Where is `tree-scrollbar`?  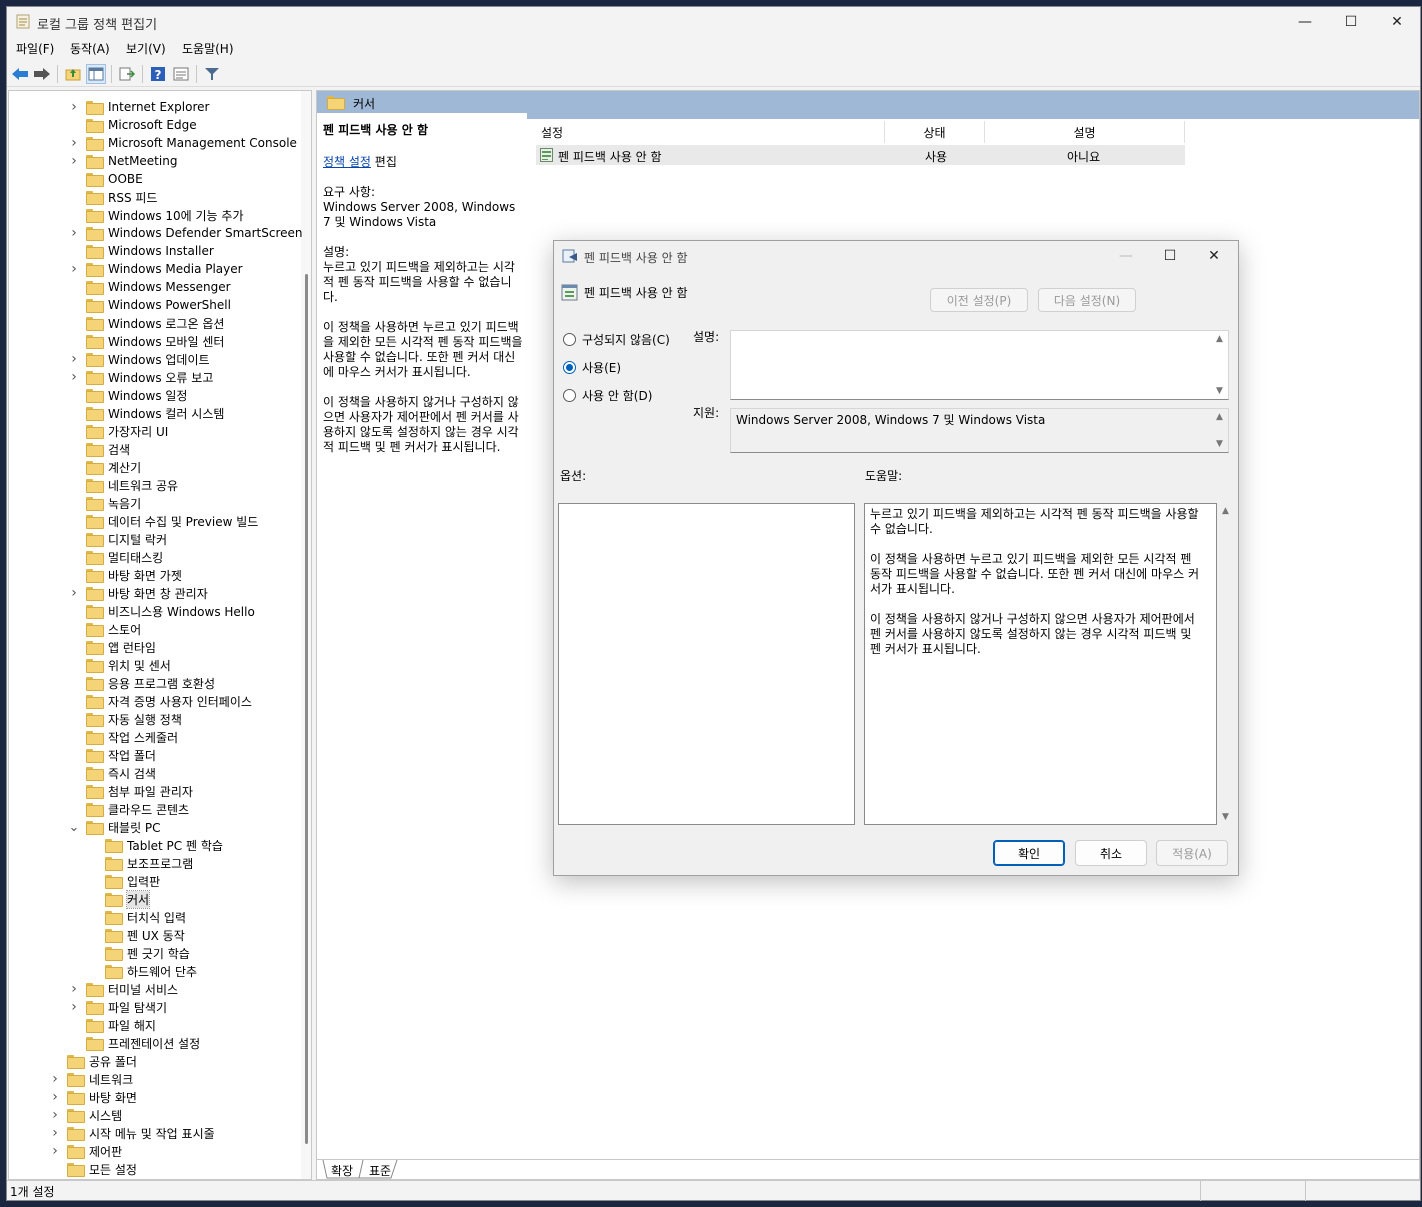
tree-scrollbar is located at coordinates (306, 635).